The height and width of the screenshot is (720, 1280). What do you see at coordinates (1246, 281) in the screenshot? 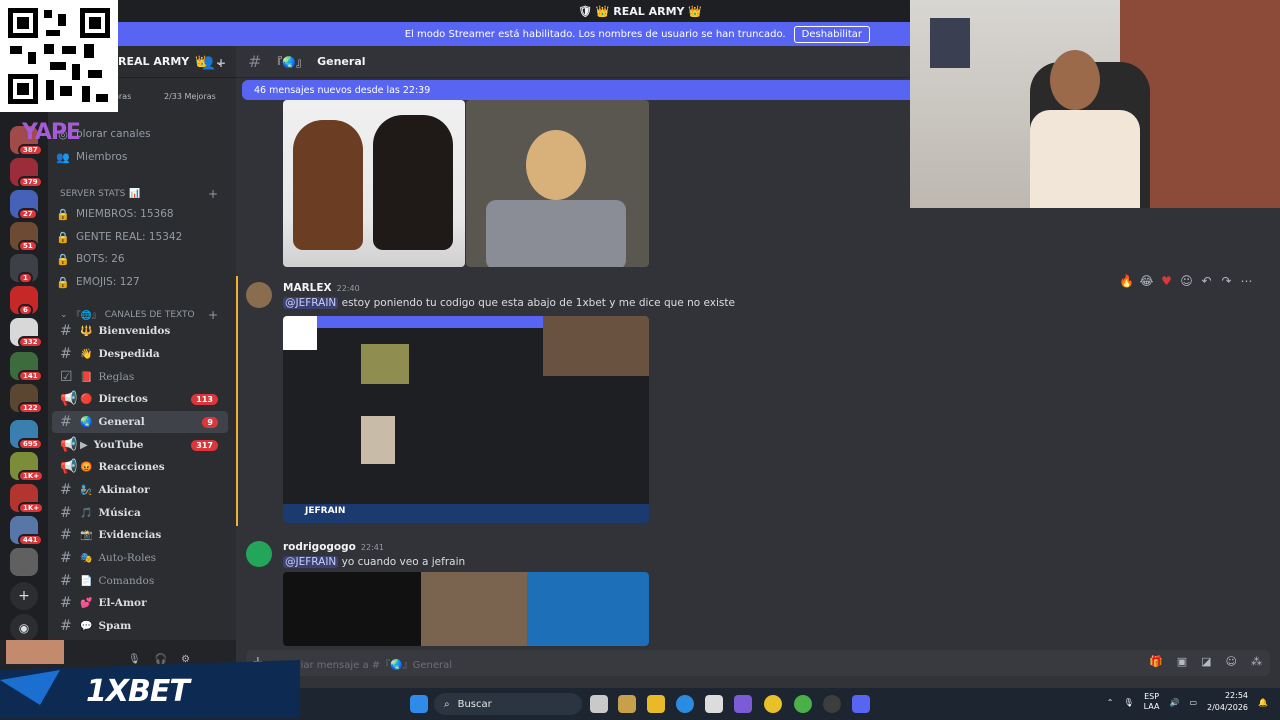
I see `more-icon: ⋯` at bounding box center [1246, 281].